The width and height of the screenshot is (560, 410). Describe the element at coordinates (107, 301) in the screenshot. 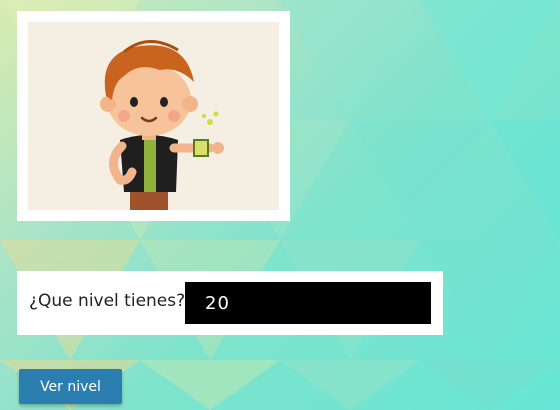

I see `level-question-label: ¿Que nivel tienes?` at that location.